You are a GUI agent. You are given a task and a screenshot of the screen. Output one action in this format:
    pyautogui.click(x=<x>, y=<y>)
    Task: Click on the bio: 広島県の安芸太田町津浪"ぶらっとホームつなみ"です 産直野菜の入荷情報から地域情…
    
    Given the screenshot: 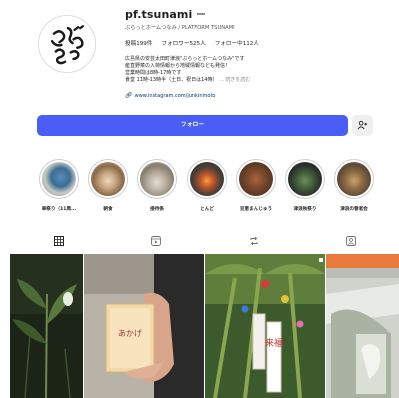 What is the action you would take?
    pyautogui.click(x=215, y=70)
    